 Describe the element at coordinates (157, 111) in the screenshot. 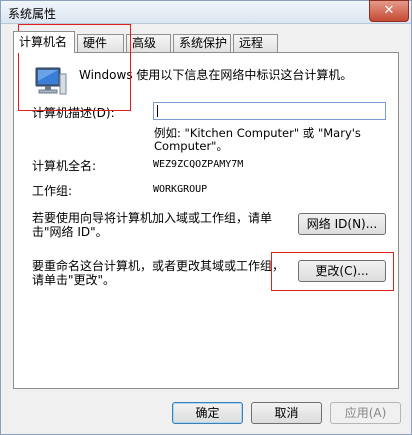

I see `text-cursor` at that location.